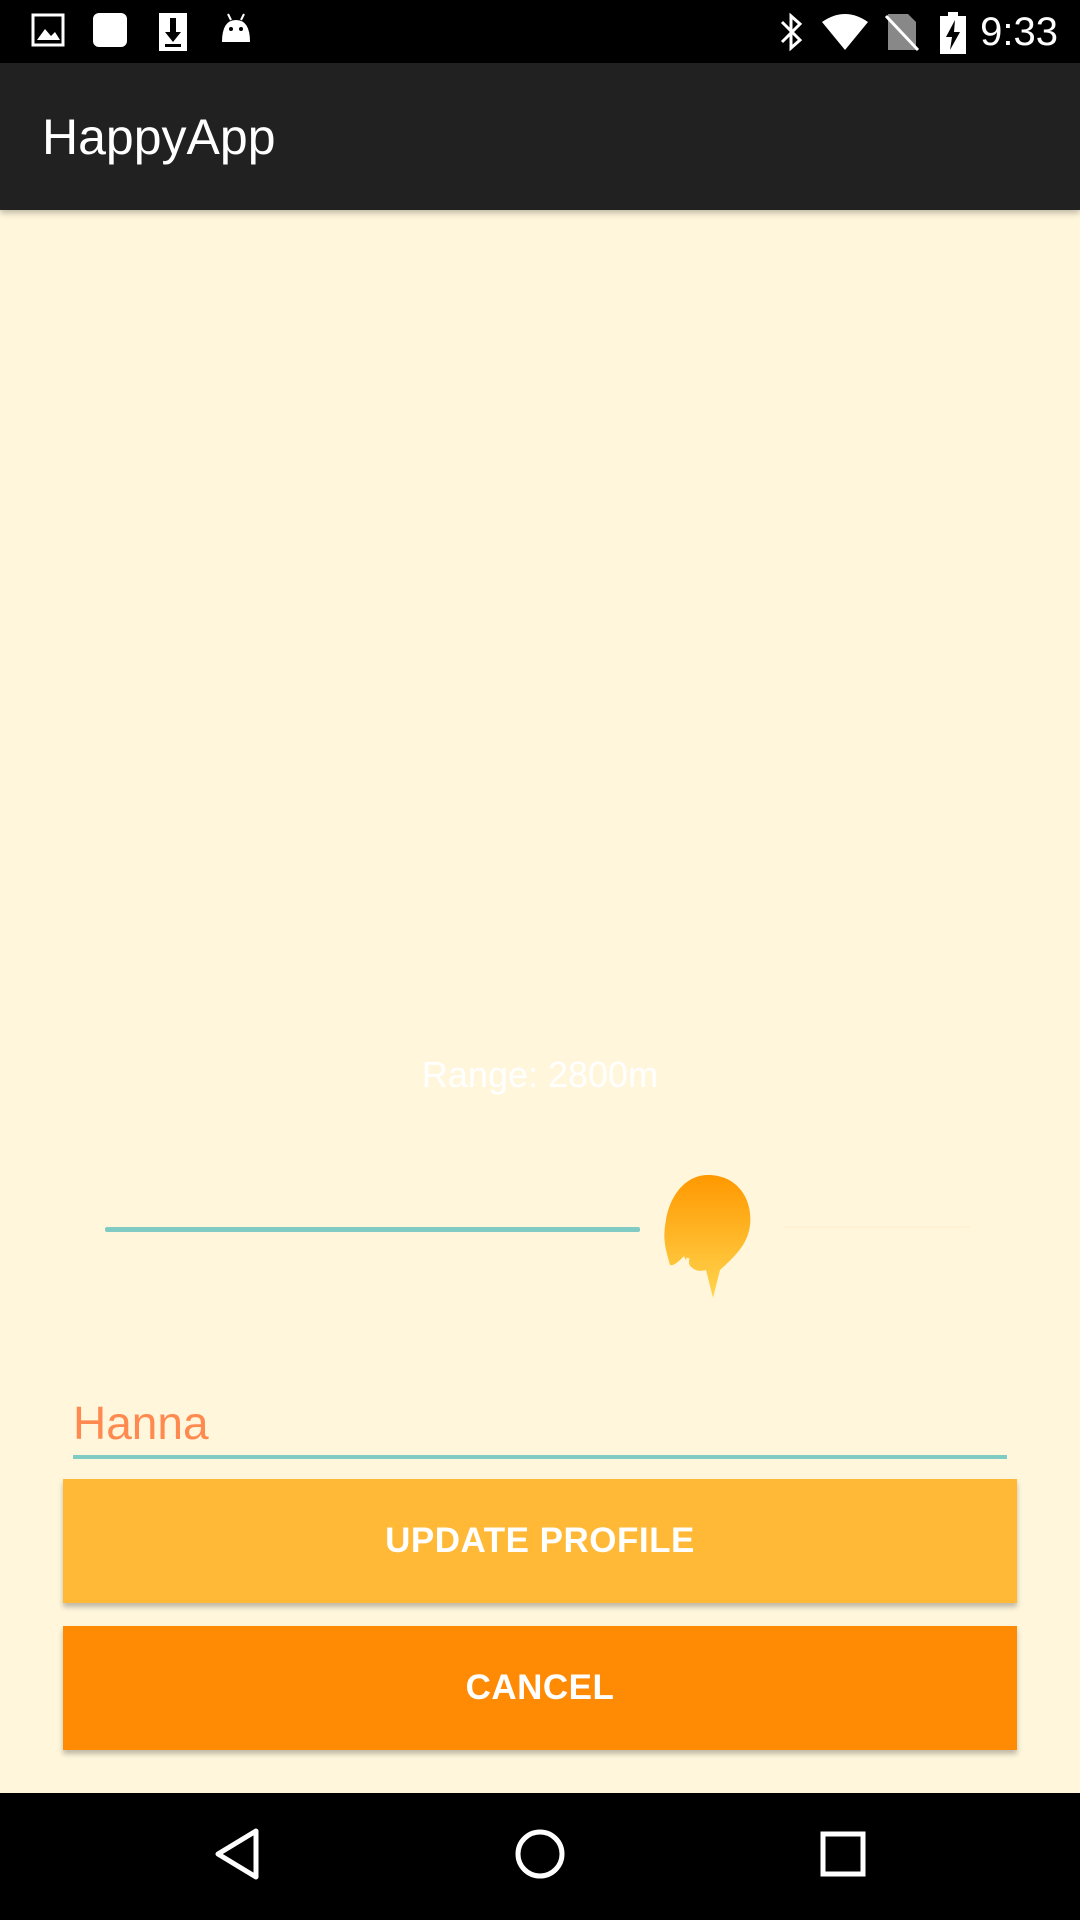 This screenshot has height=1920, width=1080. I want to click on square-app-icon, so click(110, 32).